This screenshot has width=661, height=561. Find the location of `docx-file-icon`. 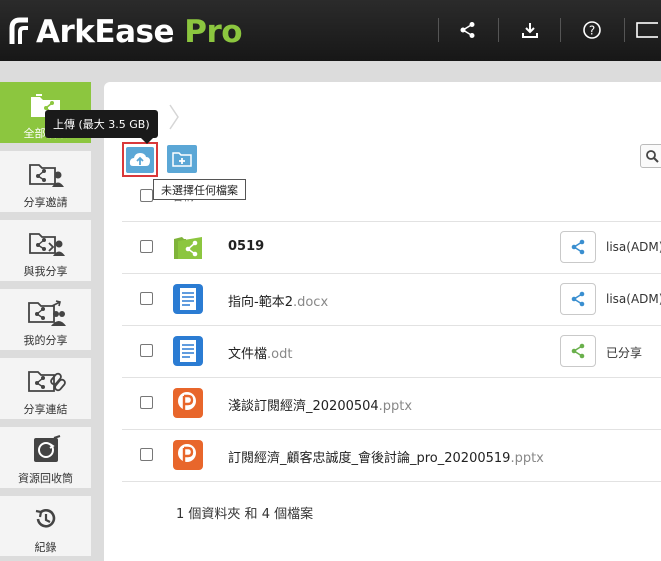

docx-file-icon is located at coordinates (188, 299).